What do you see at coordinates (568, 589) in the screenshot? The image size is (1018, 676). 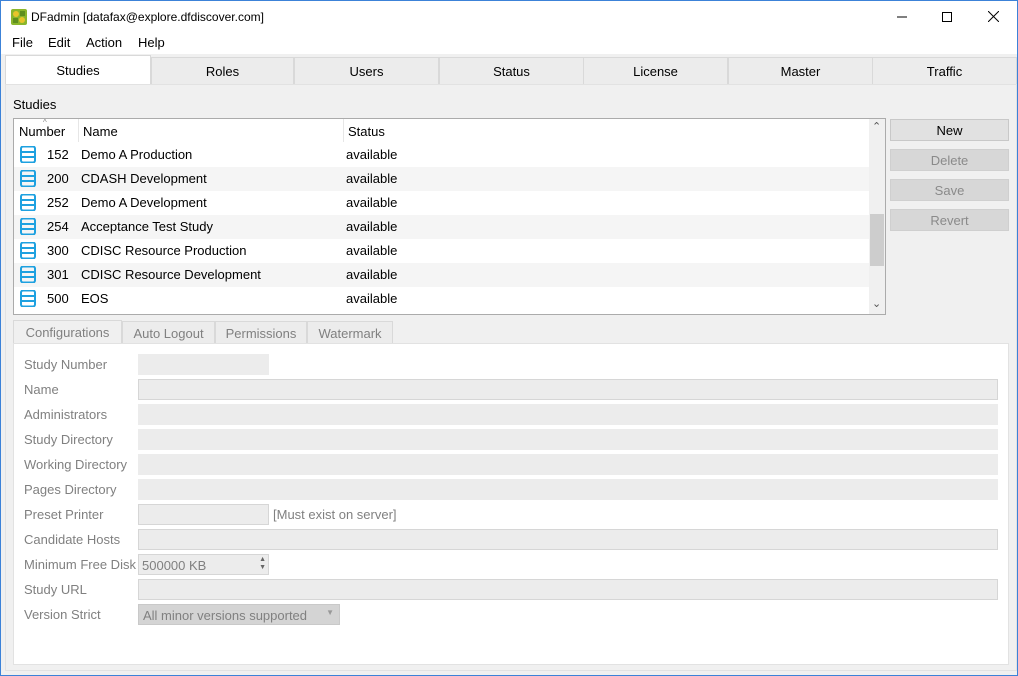 I see `study-url-field` at bounding box center [568, 589].